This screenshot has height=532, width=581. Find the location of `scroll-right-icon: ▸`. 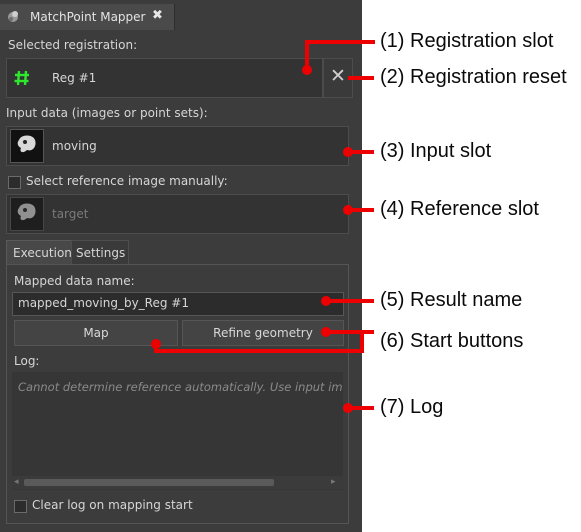

scroll-right-icon: ▸ is located at coordinates (333, 482).